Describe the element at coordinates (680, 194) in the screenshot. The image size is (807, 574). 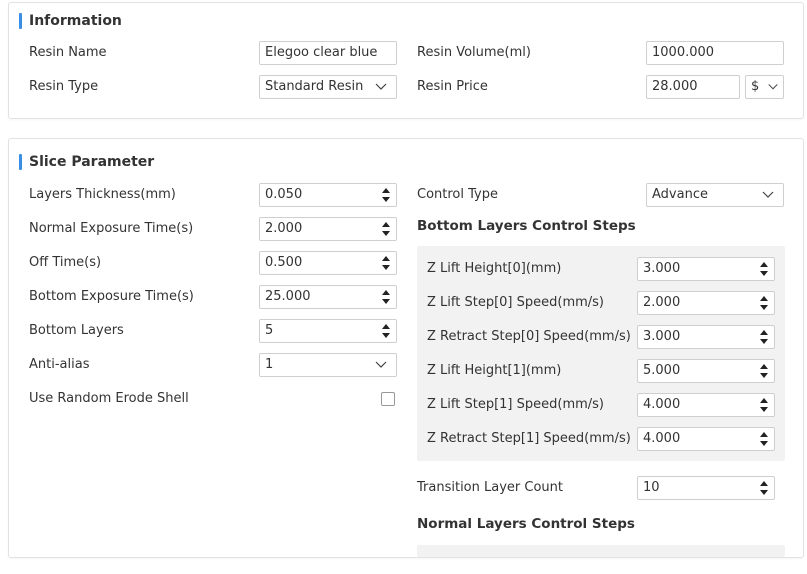
I see `control-type-value: Advance` at that location.